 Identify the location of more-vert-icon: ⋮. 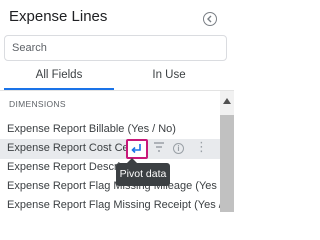
(201, 146).